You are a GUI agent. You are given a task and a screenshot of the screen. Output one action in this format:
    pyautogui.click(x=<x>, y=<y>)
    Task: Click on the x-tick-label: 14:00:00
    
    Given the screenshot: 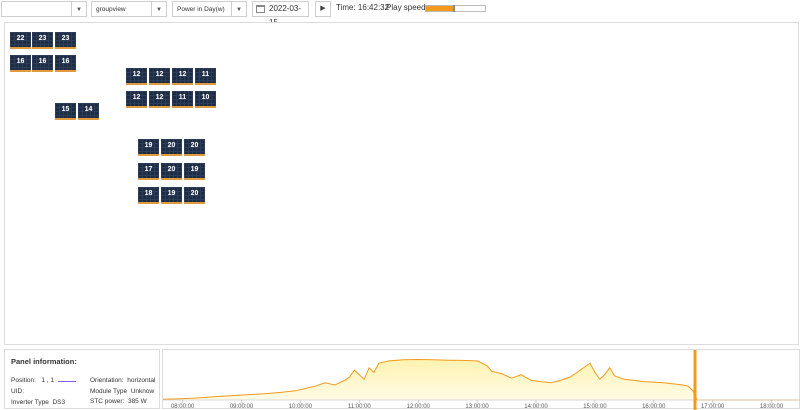 What is the action you would take?
    pyautogui.click(x=536, y=407)
    